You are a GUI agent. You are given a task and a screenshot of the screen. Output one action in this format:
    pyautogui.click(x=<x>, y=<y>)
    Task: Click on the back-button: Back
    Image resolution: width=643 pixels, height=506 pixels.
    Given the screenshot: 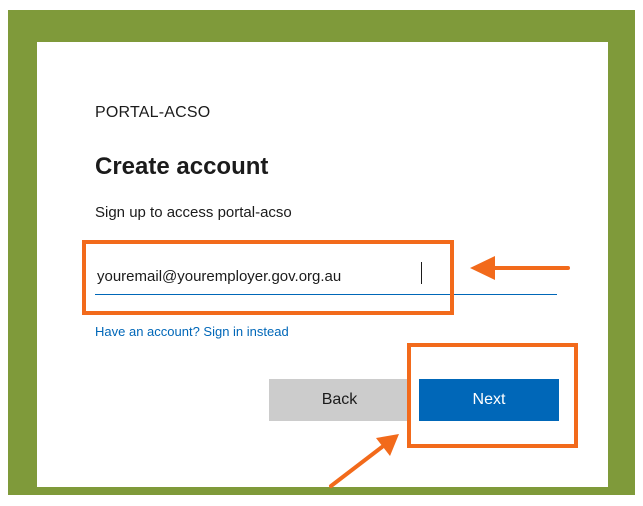 What is the action you would take?
    pyautogui.click(x=339, y=400)
    